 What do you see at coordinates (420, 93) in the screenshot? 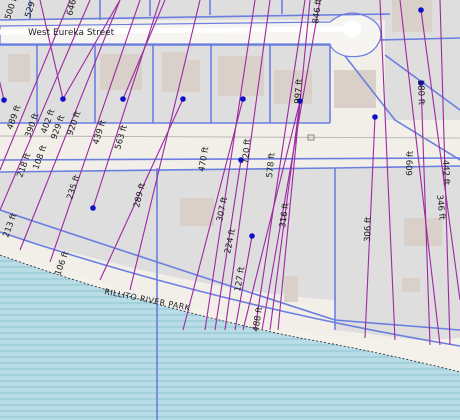
I see `distance-label: 580 ft` at bounding box center [420, 93].